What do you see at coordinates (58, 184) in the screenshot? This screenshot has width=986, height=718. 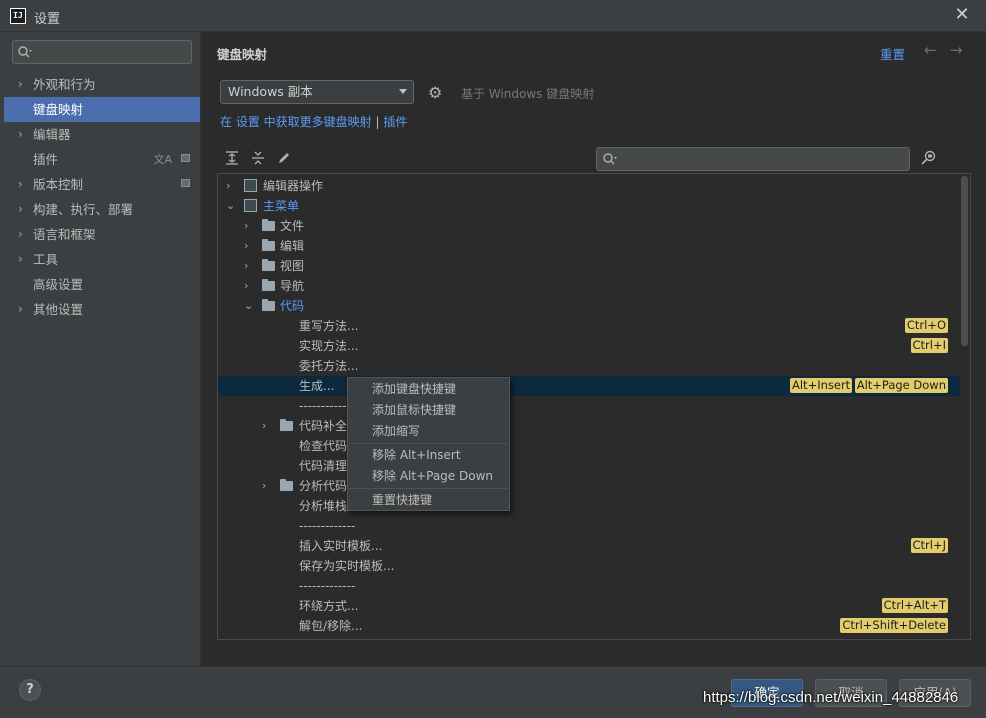 I see `sidebar-item-label: 版本控制` at bounding box center [58, 184].